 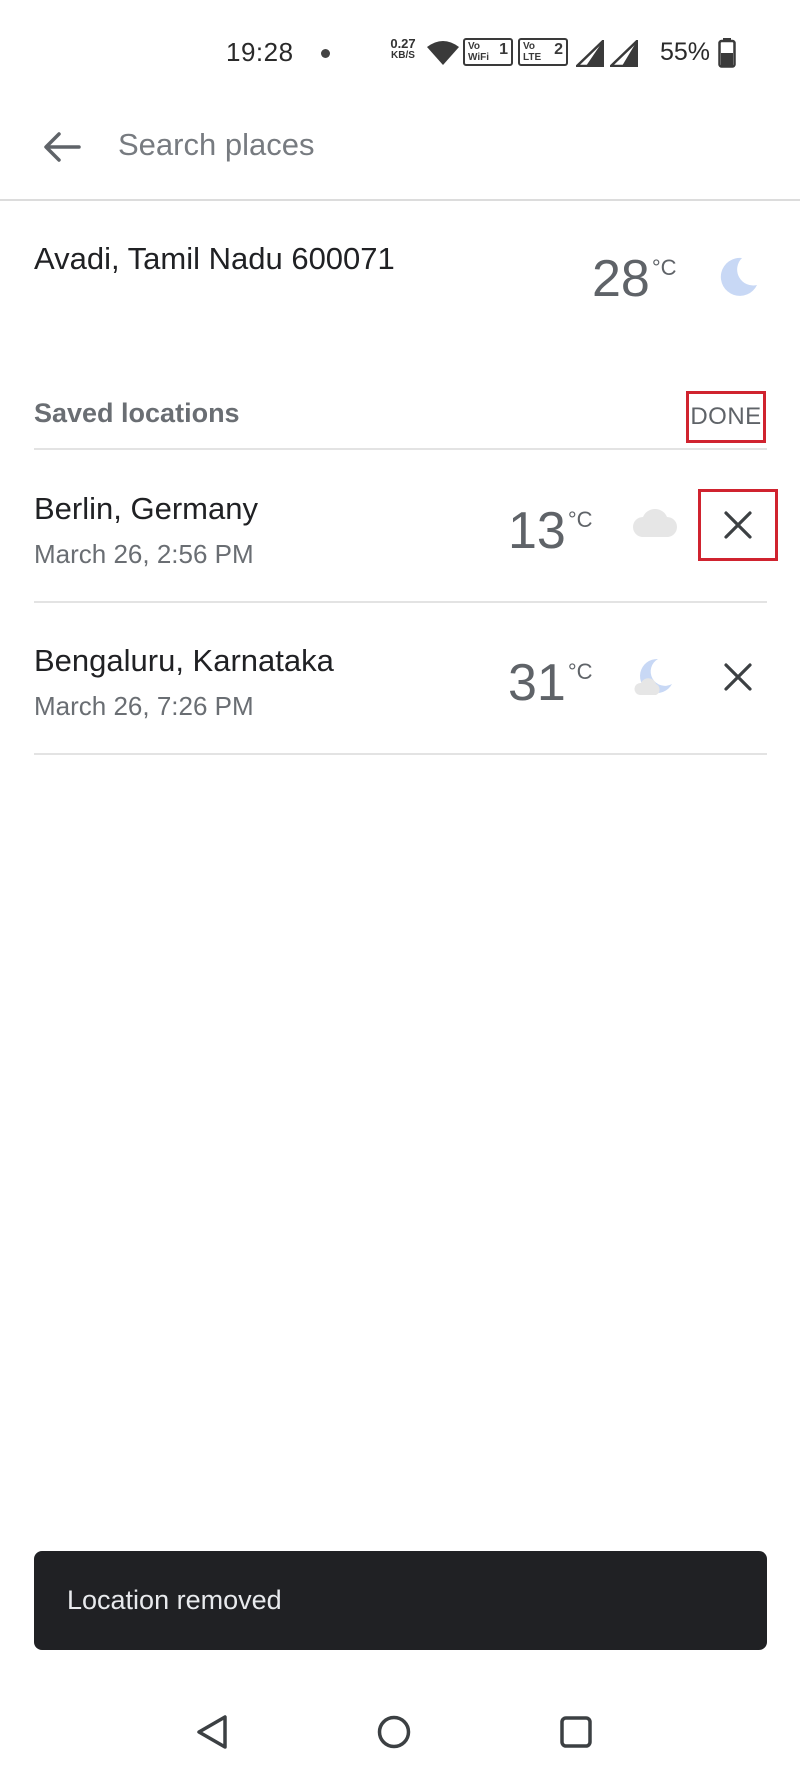 I want to click on vowifi-badge-sim: 1, so click(x=503, y=49).